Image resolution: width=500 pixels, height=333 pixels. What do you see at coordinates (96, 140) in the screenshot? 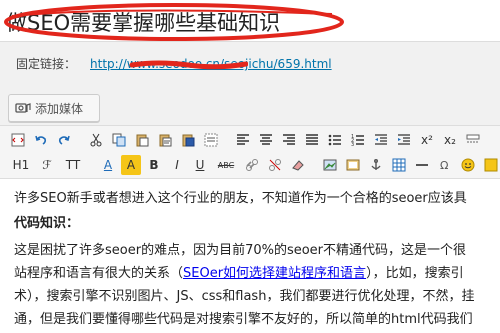
I see `cut-icon` at bounding box center [96, 140].